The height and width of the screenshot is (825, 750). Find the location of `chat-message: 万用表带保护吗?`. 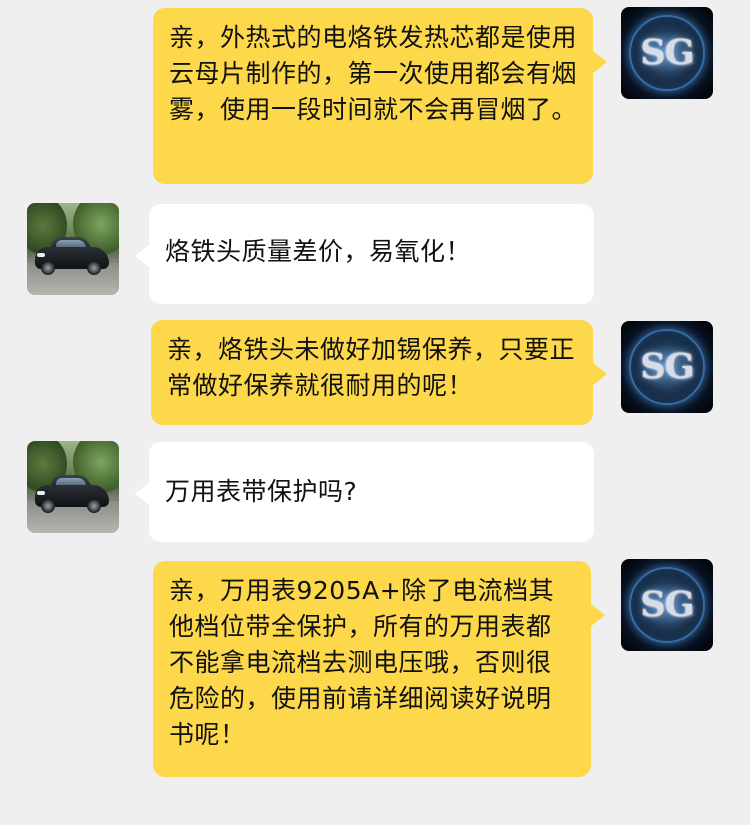

chat-message: 万用表带保护吗? is located at coordinates (375, 490).